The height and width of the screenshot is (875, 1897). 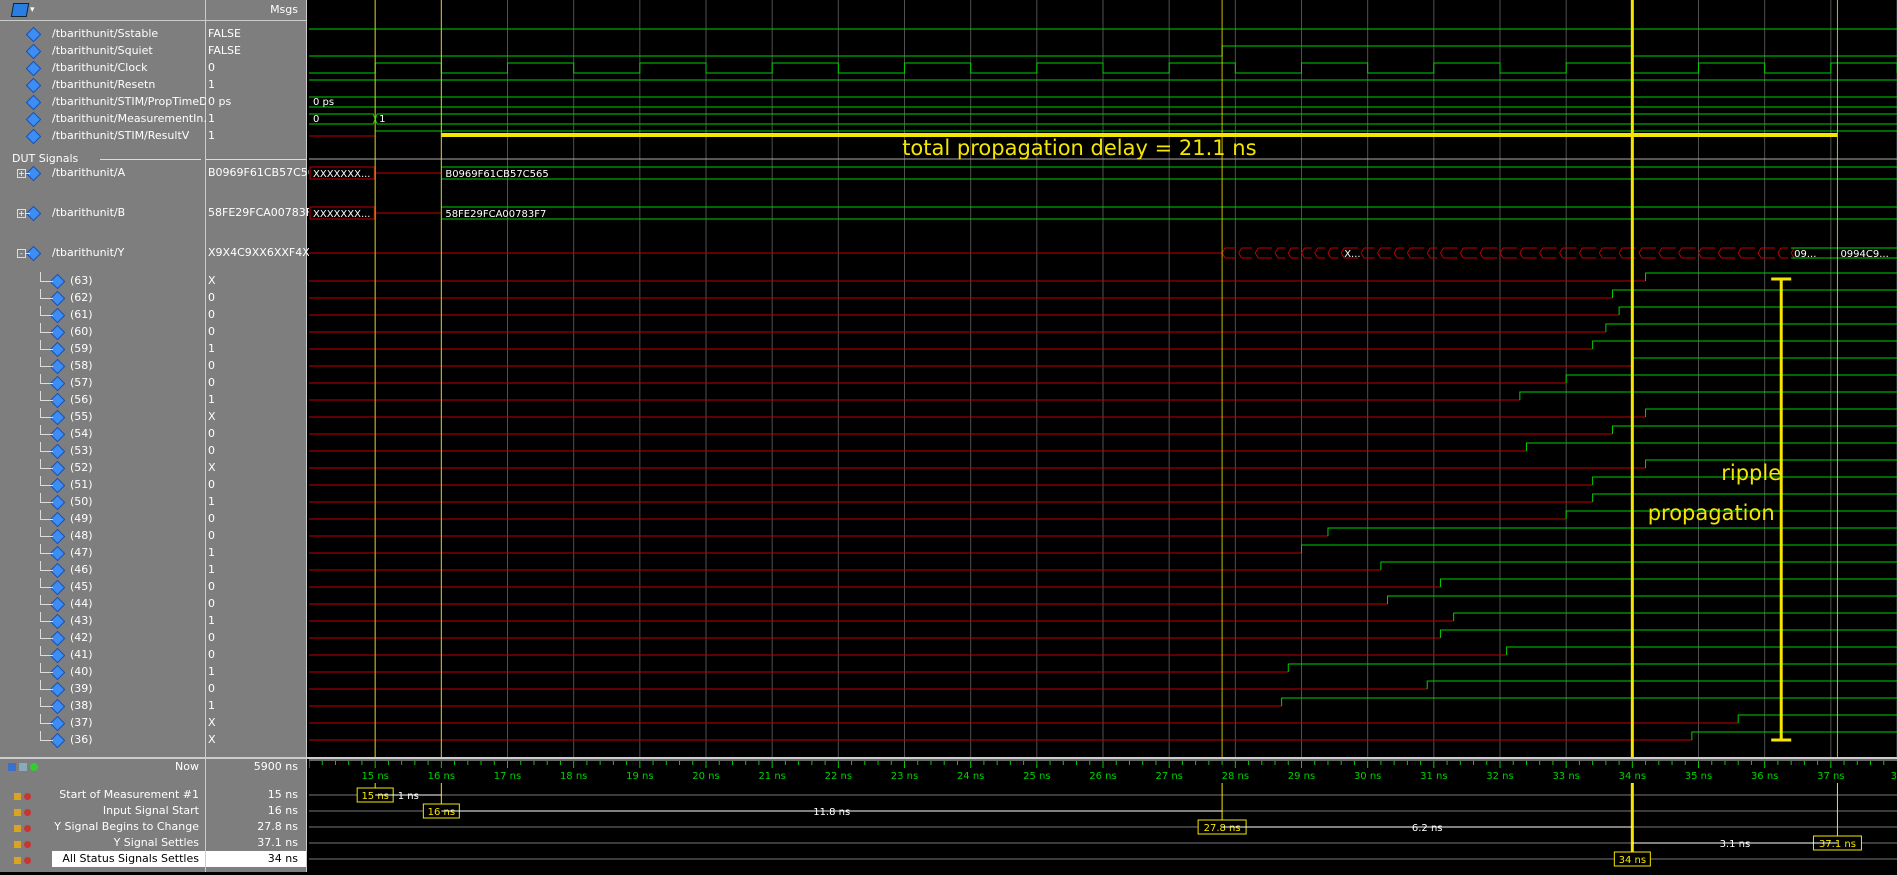 I want to click on signal-name: /tbarithunit/A, so click(x=88, y=173).